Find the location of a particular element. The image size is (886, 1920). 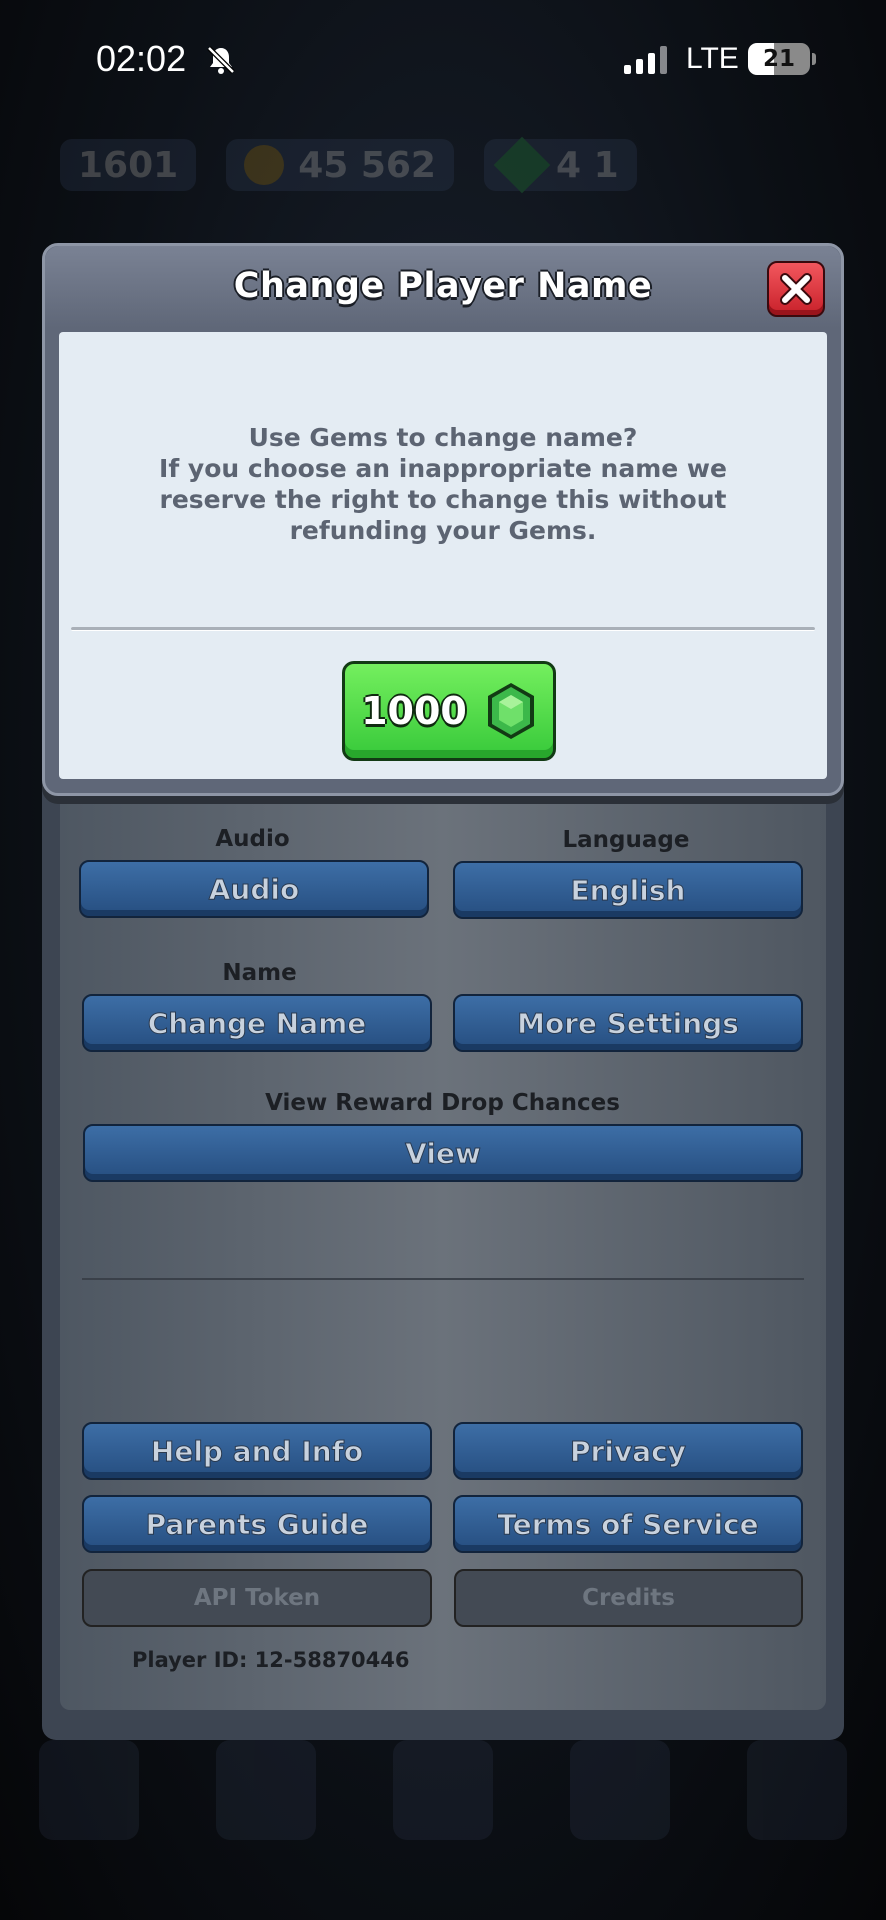

nav-shop-icon is located at coordinates (88, 1790).